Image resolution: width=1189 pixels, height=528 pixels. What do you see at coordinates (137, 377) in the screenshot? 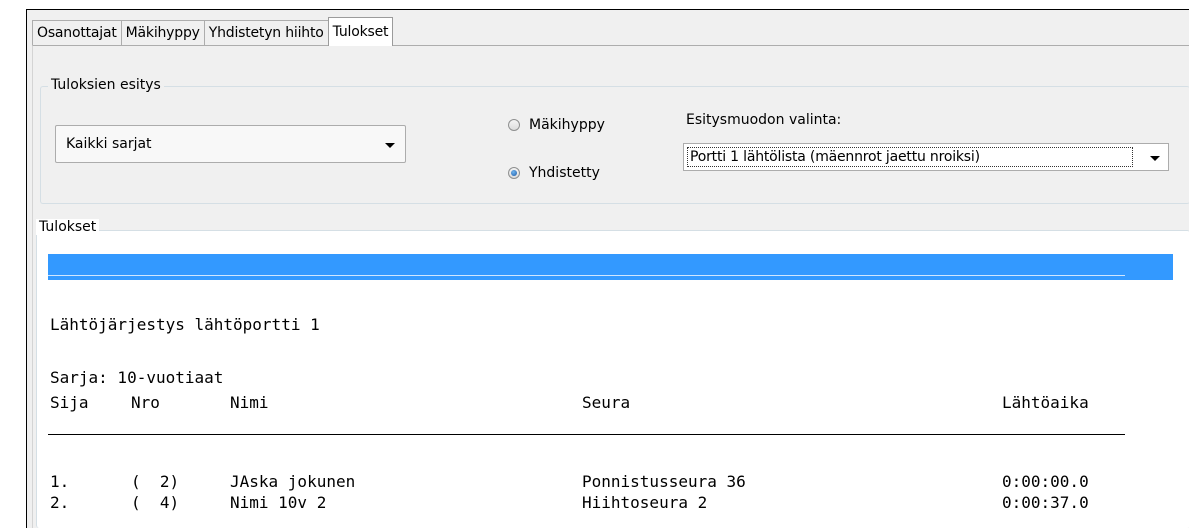
I see `results-series: Sarja: 10-vuotiaat` at bounding box center [137, 377].